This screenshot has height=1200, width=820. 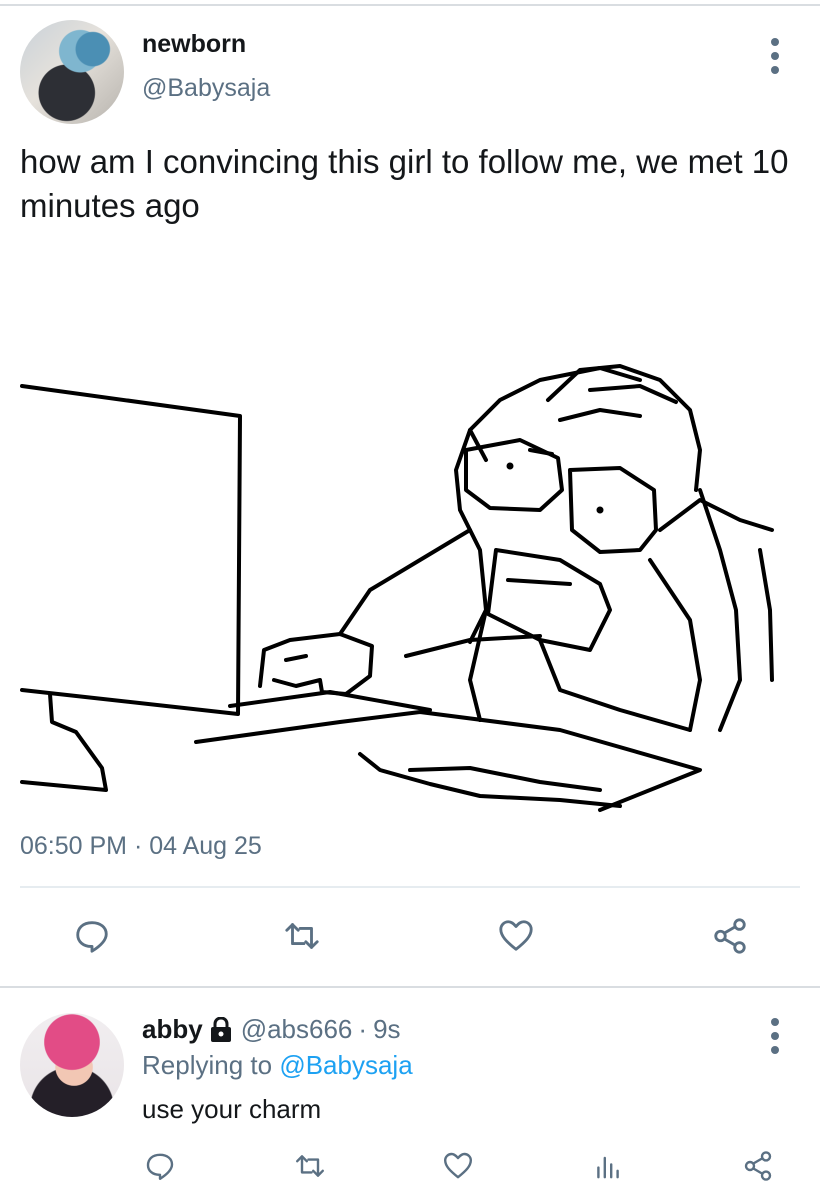 I want to click on reply-button, so click(x=92, y=936).